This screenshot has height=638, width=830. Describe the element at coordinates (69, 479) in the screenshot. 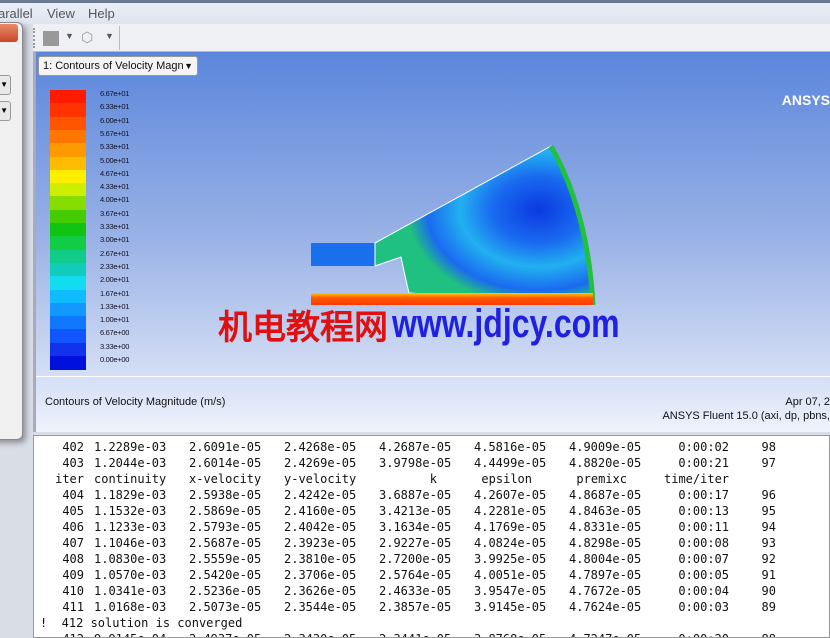

I see `cell: iter` at that location.